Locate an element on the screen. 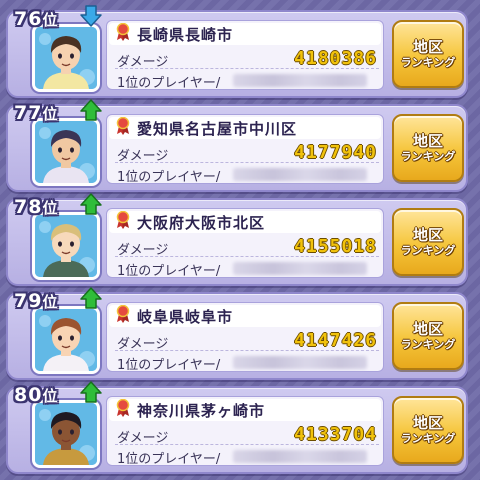 This screenshot has width=480, height=480. rank-number: 78位 is located at coordinates (36, 207).